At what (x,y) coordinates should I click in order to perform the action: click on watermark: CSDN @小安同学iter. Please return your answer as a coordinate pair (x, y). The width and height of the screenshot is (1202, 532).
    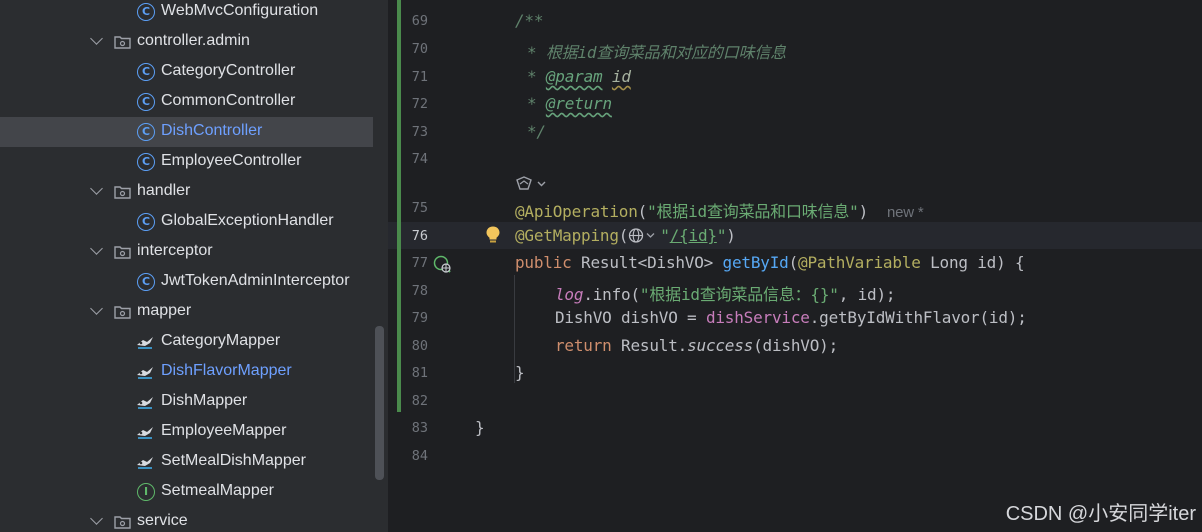
    Looking at the image, I should click on (1100, 514).